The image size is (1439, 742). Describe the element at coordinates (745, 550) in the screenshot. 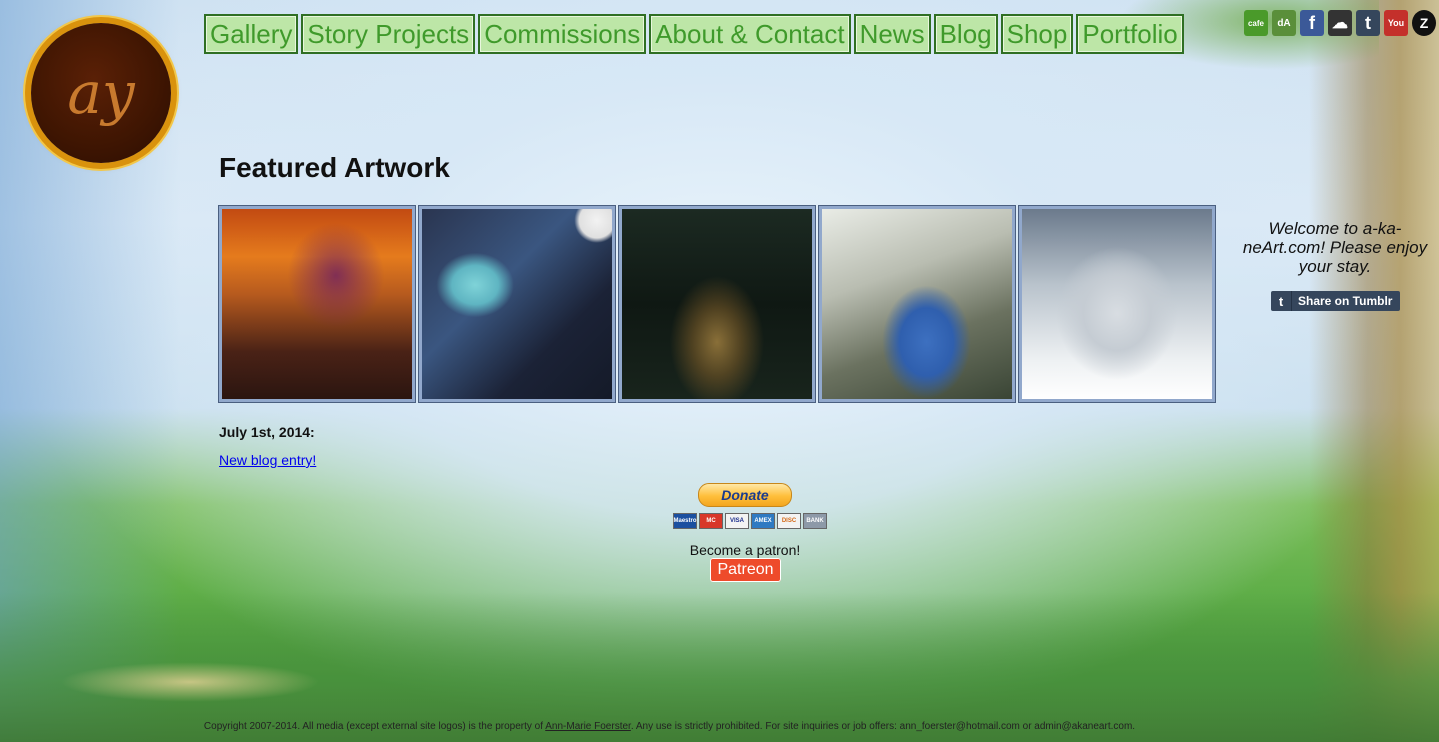

I see `become-patron-text: Become a patron!` at that location.